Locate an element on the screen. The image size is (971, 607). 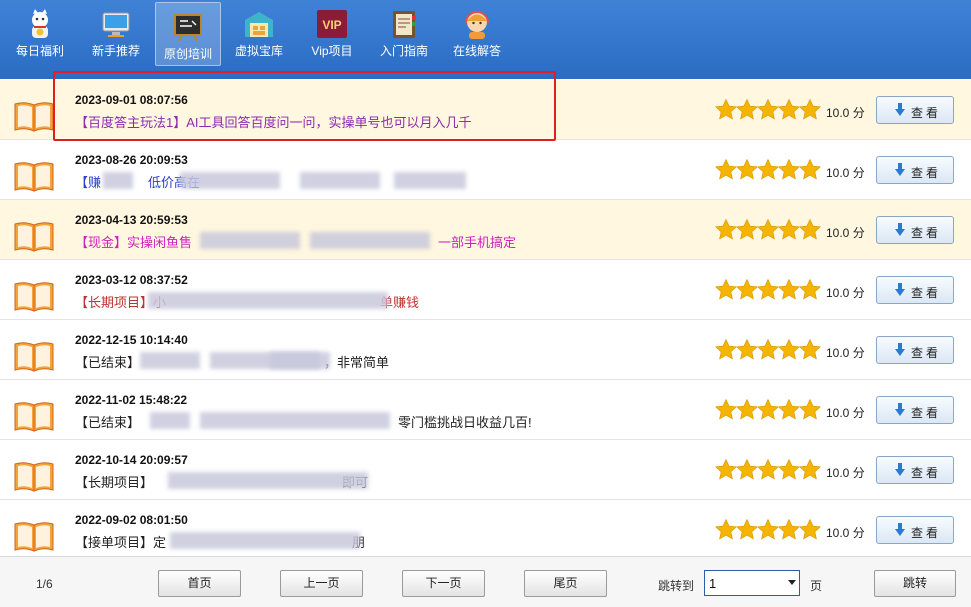
item-date: 2023-09-01 08:07:56 is located at coordinates (131, 100).